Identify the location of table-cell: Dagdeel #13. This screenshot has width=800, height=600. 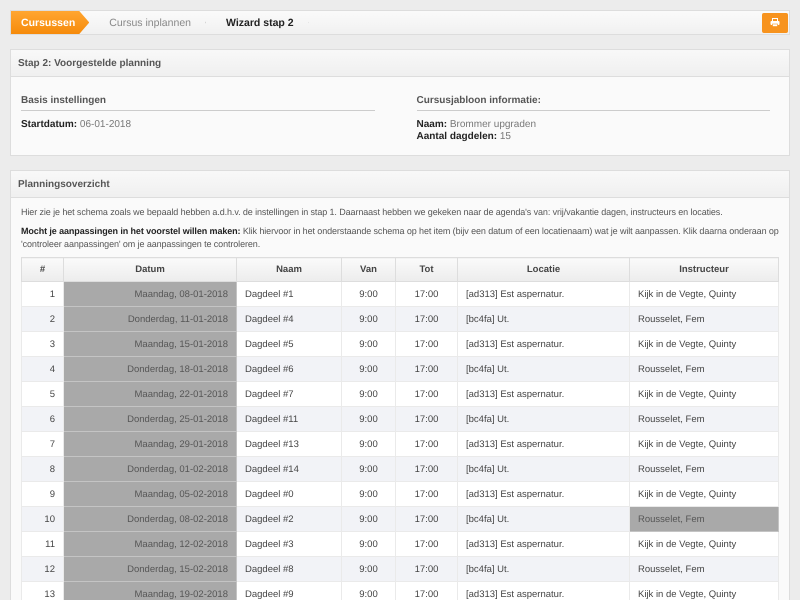
(289, 444).